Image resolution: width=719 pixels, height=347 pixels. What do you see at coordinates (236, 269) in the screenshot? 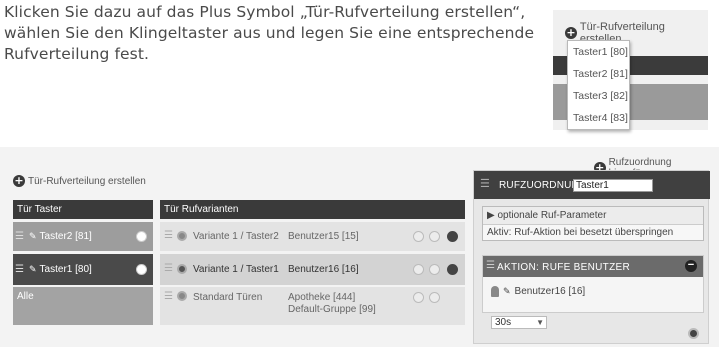
I see `variant-name: Variante 1 / Taster1` at bounding box center [236, 269].